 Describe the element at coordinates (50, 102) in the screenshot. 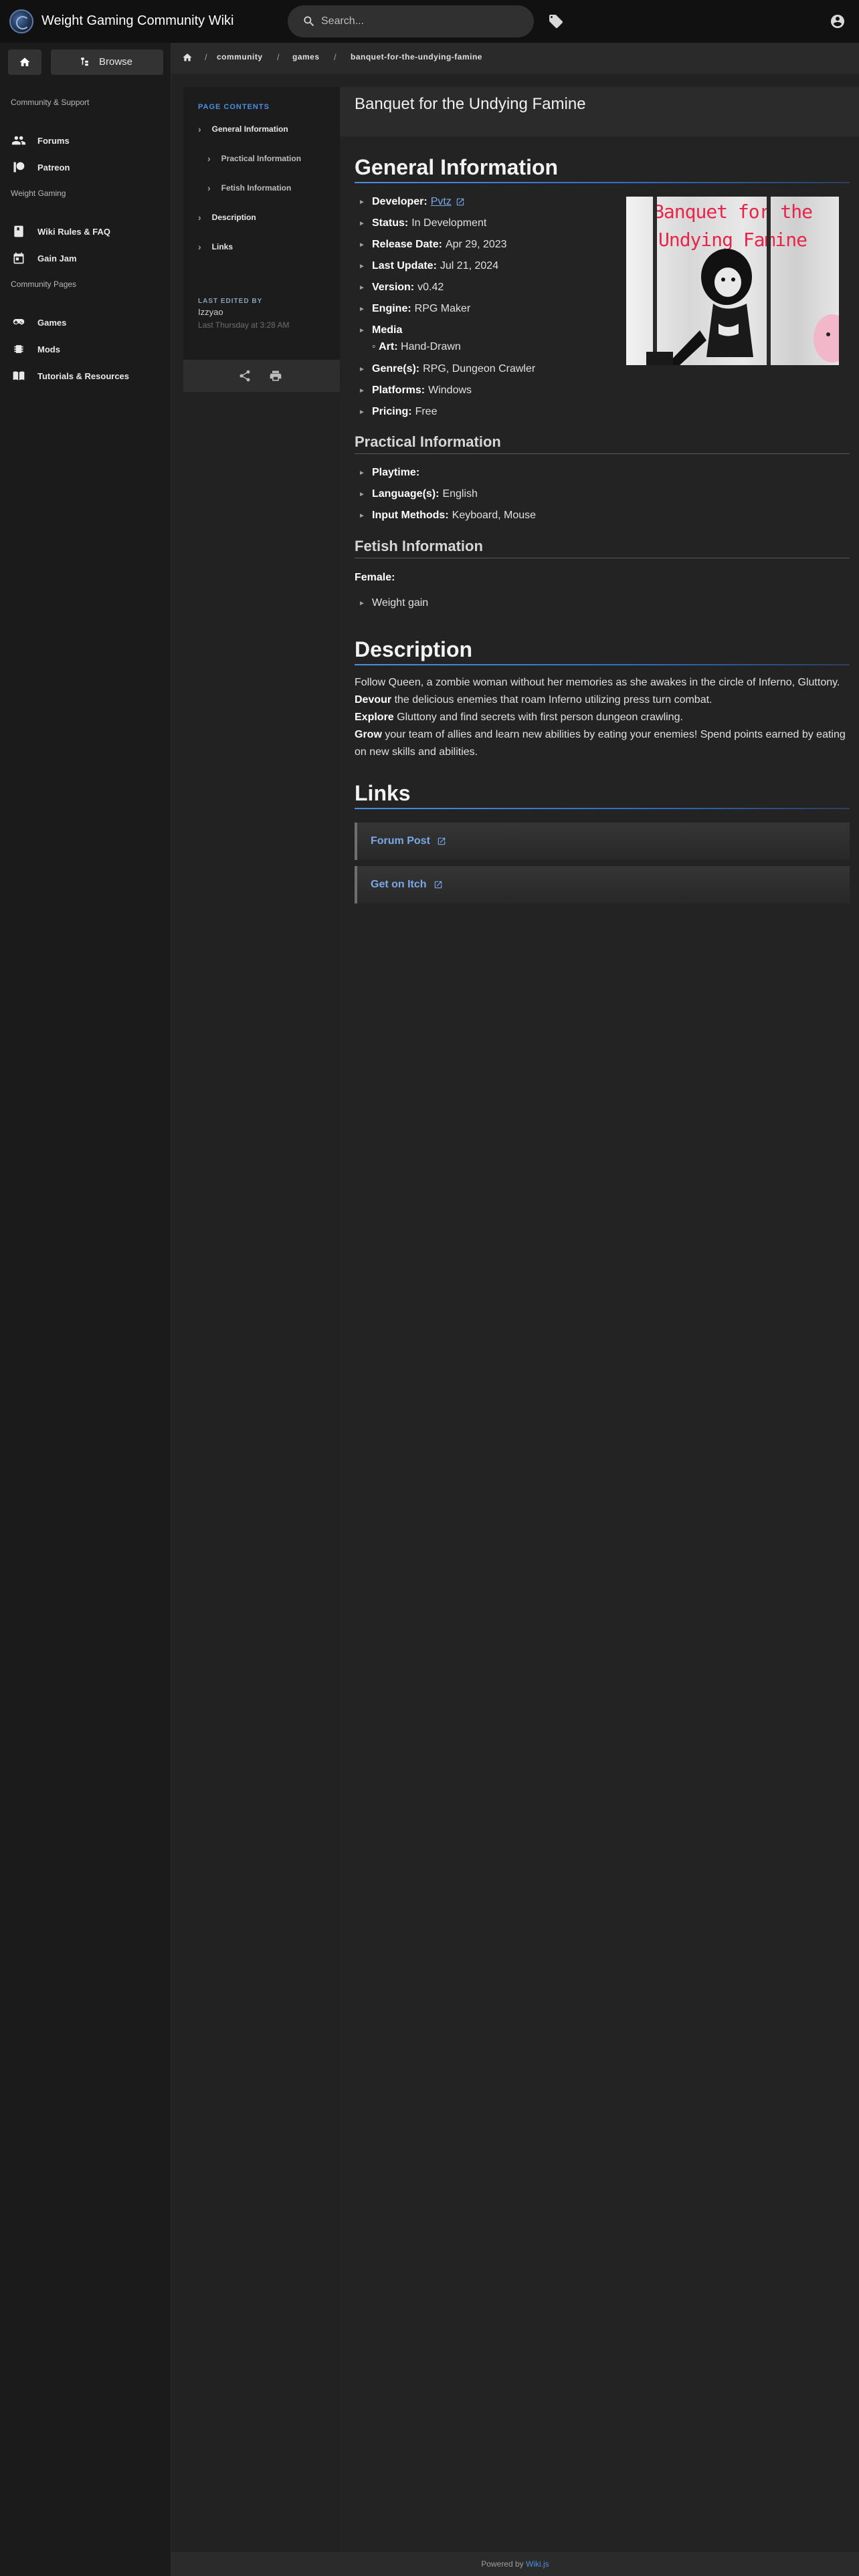

I see `sidebar-section-community-support: Community & Support` at that location.